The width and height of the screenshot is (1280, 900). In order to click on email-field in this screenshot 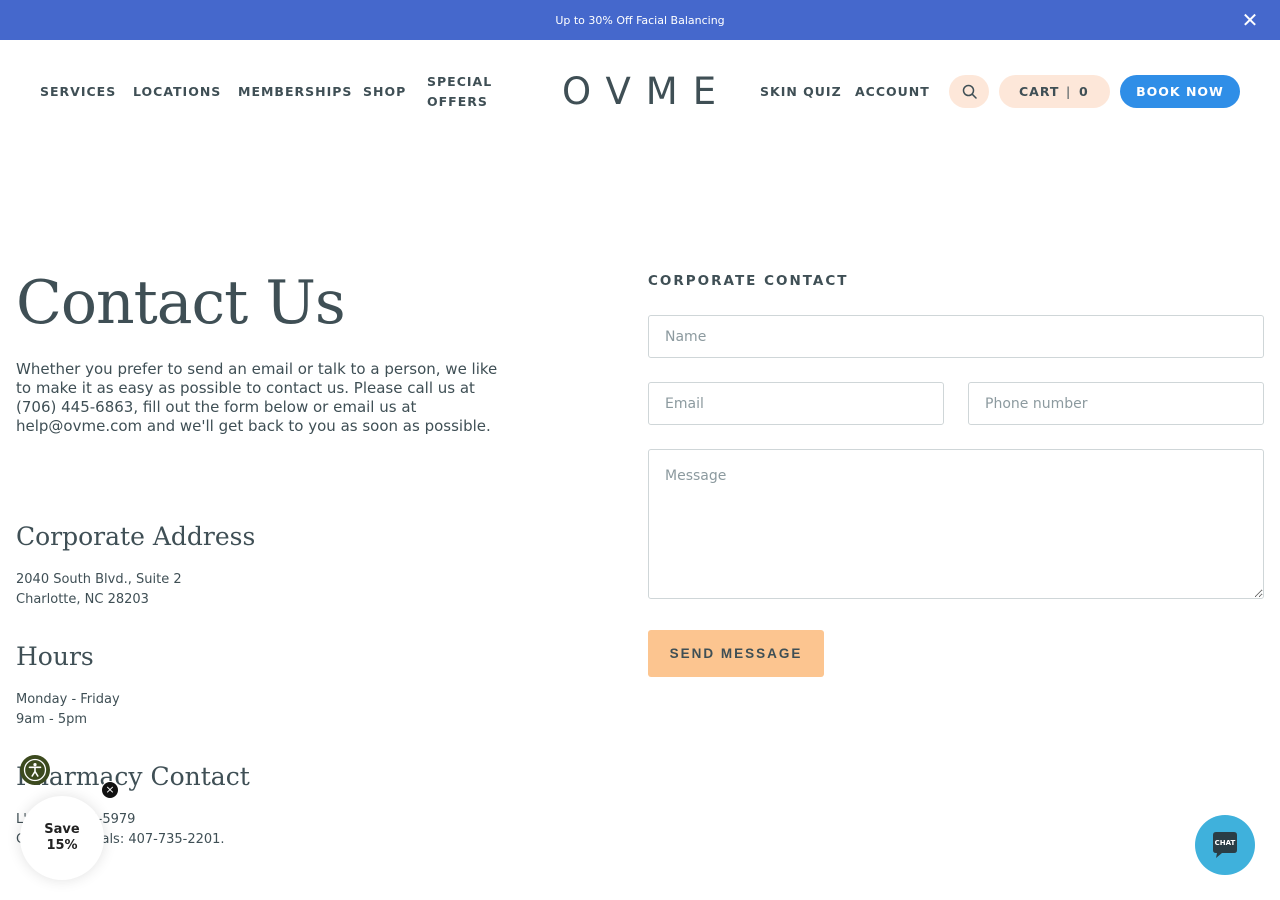, I will do `click(796, 403)`.